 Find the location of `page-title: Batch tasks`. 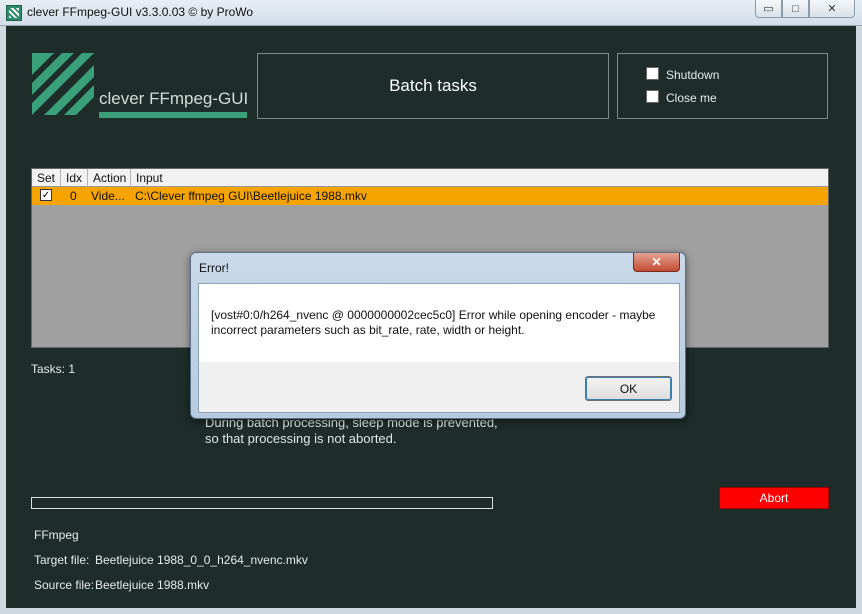

page-title: Batch tasks is located at coordinates (433, 85).